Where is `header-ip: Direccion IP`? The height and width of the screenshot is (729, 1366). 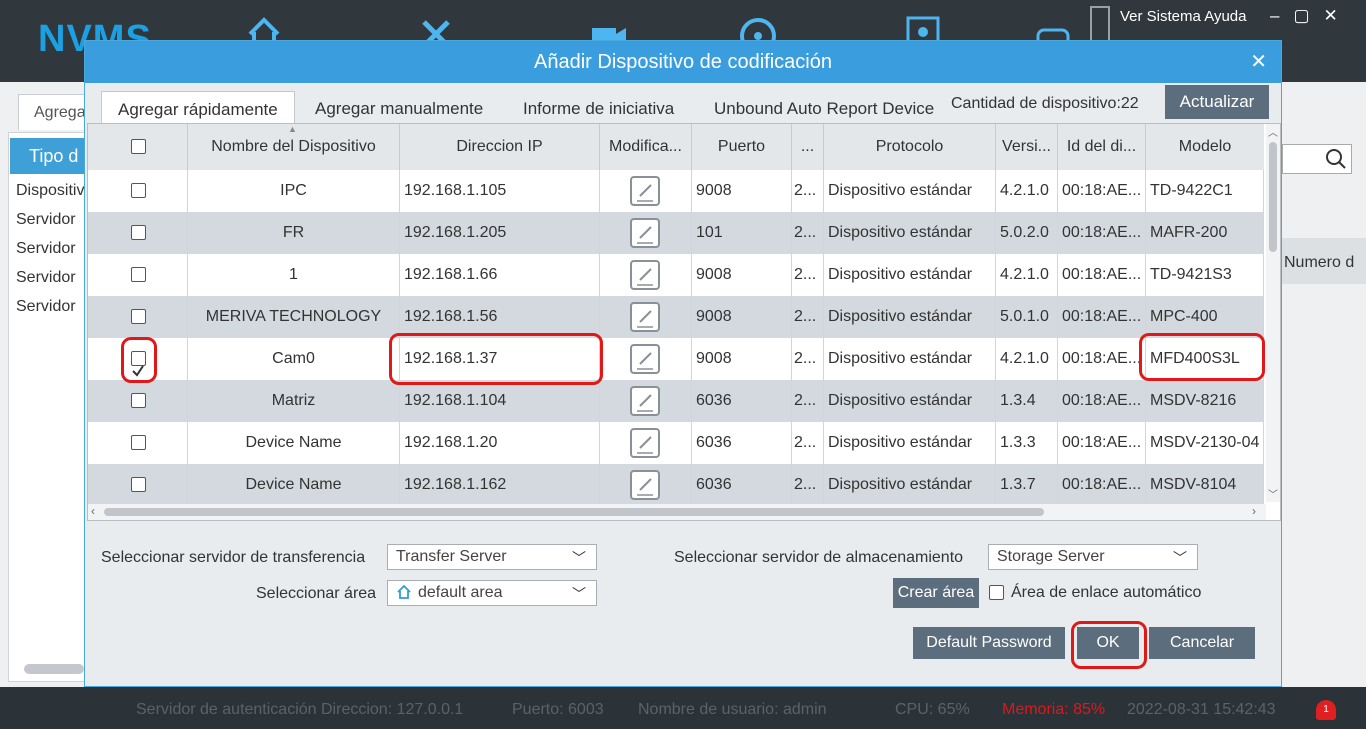 header-ip: Direccion IP is located at coordinates (500, 147).